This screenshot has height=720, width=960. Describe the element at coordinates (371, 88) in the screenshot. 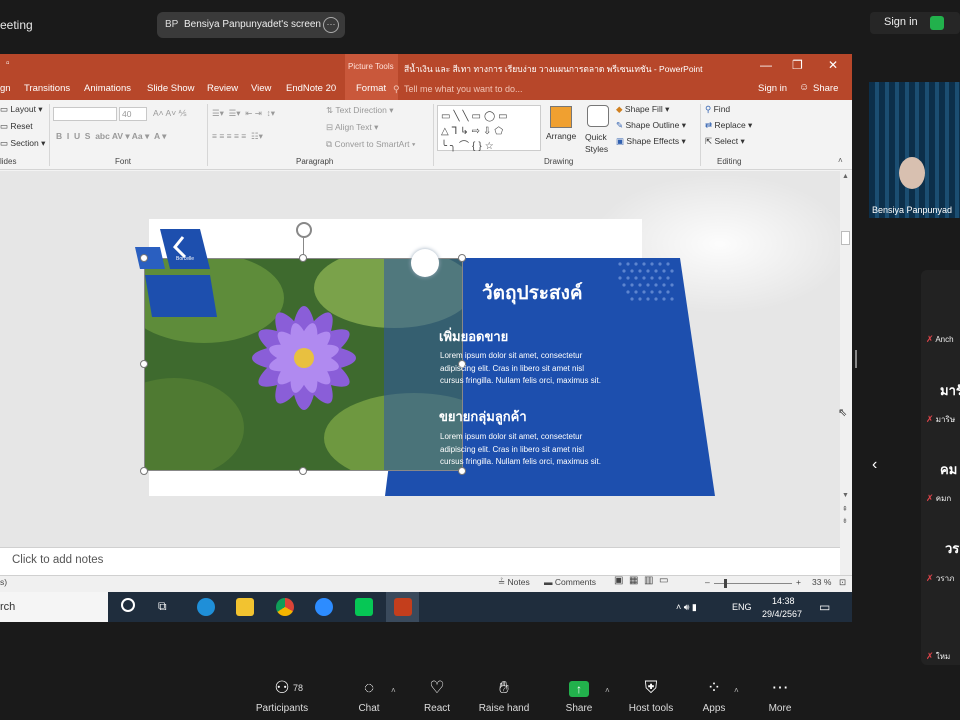

I see `tab-format: Format` at that location.